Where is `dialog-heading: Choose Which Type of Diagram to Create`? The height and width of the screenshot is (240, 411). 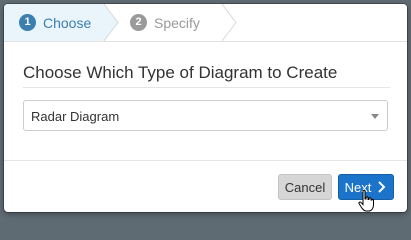 dialog-heading: Choose Which Type of Diagram to Create is located at coordinates (180, 72).